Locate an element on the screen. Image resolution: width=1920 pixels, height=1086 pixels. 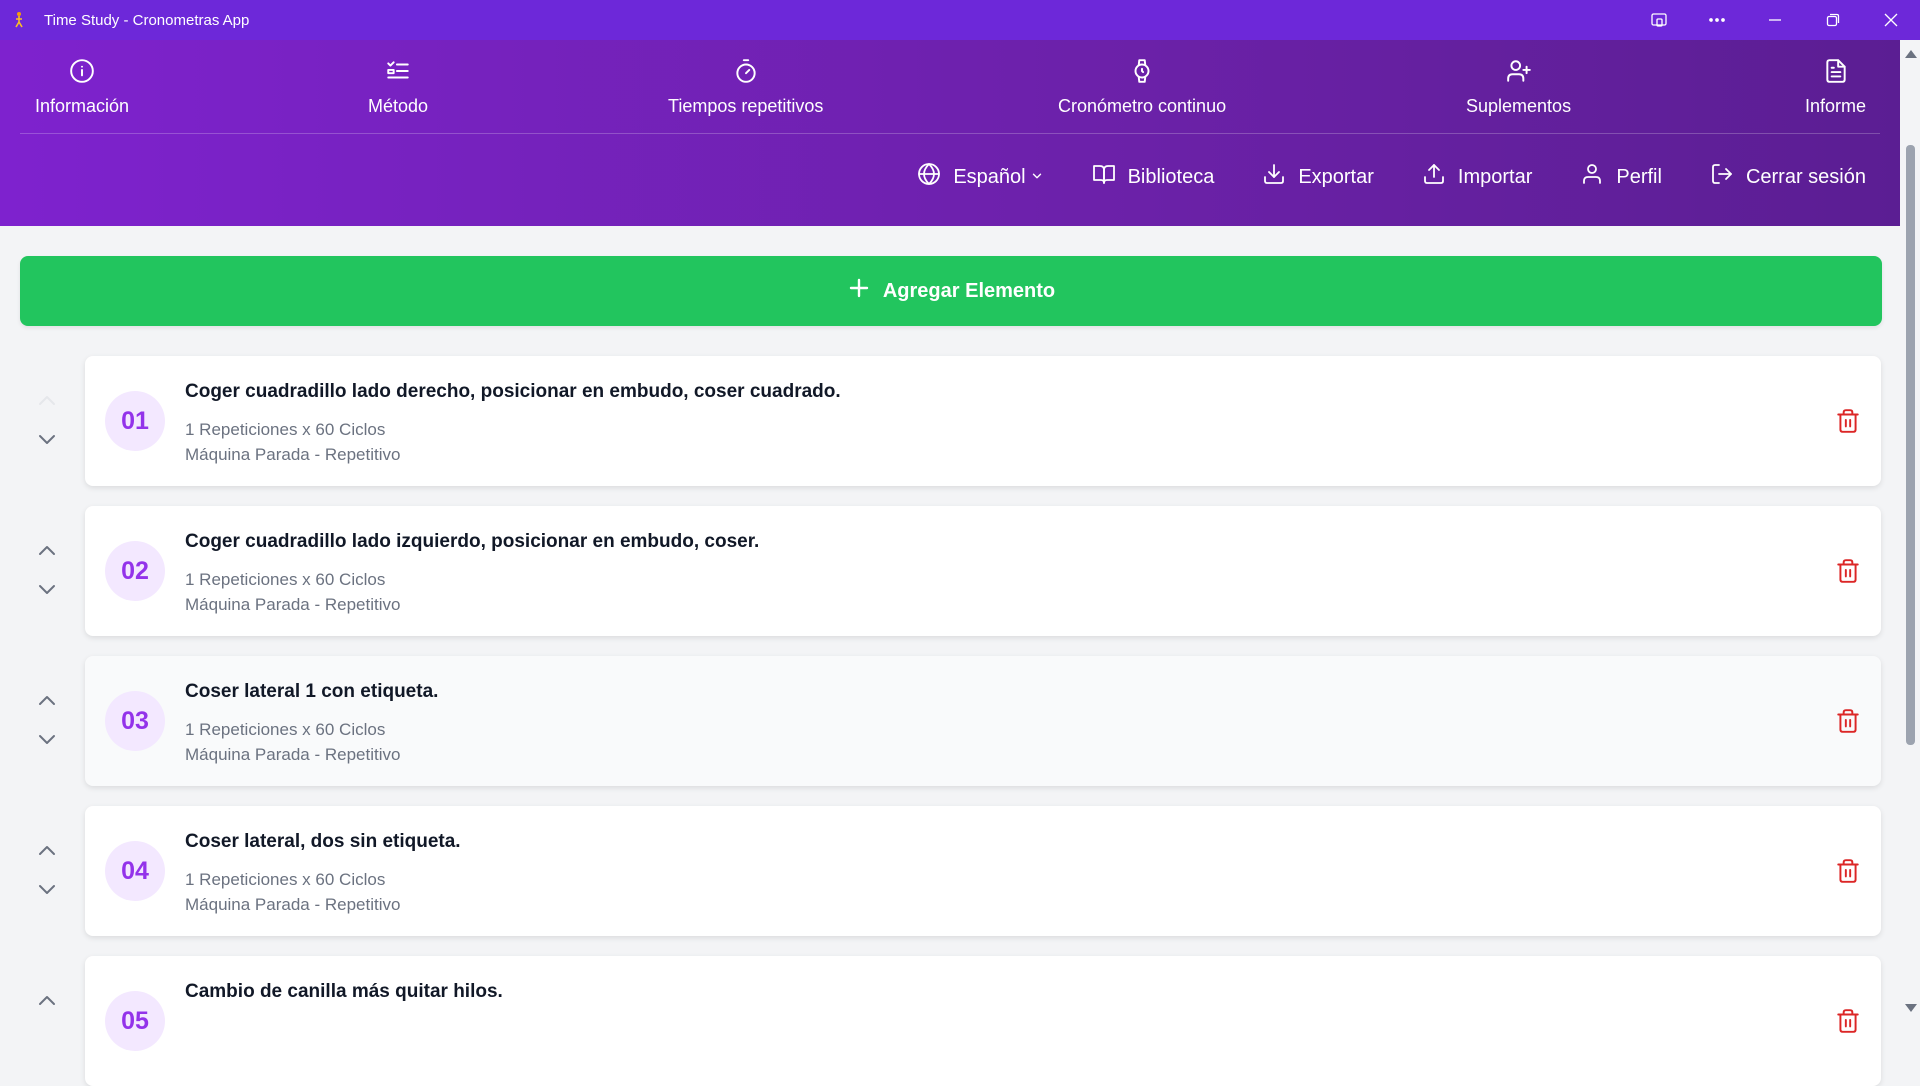
list-check-icon is located at coordinates (398, 73).